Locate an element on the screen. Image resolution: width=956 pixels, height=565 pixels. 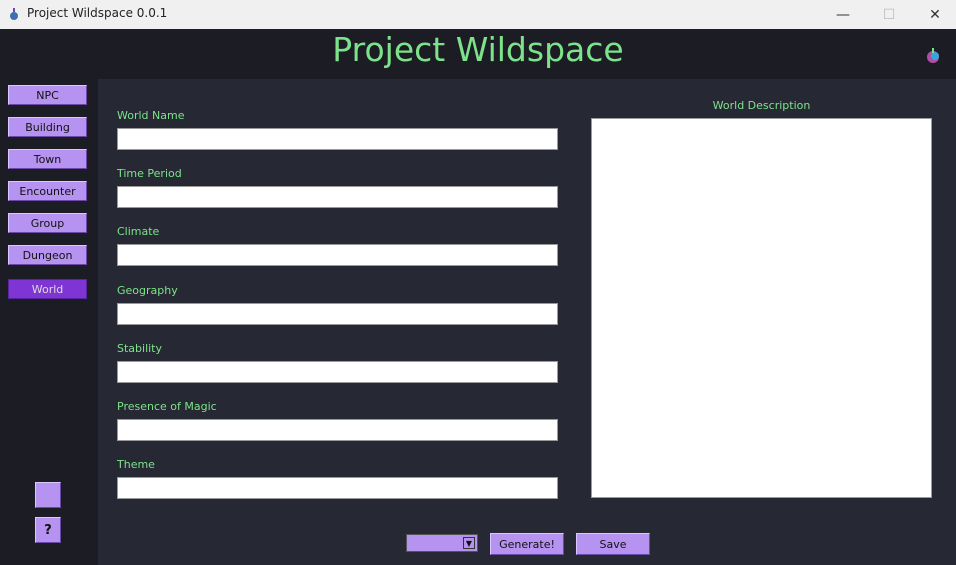
presence-of-magic-label: Presence of Magic is located at coordinates (167, 406).